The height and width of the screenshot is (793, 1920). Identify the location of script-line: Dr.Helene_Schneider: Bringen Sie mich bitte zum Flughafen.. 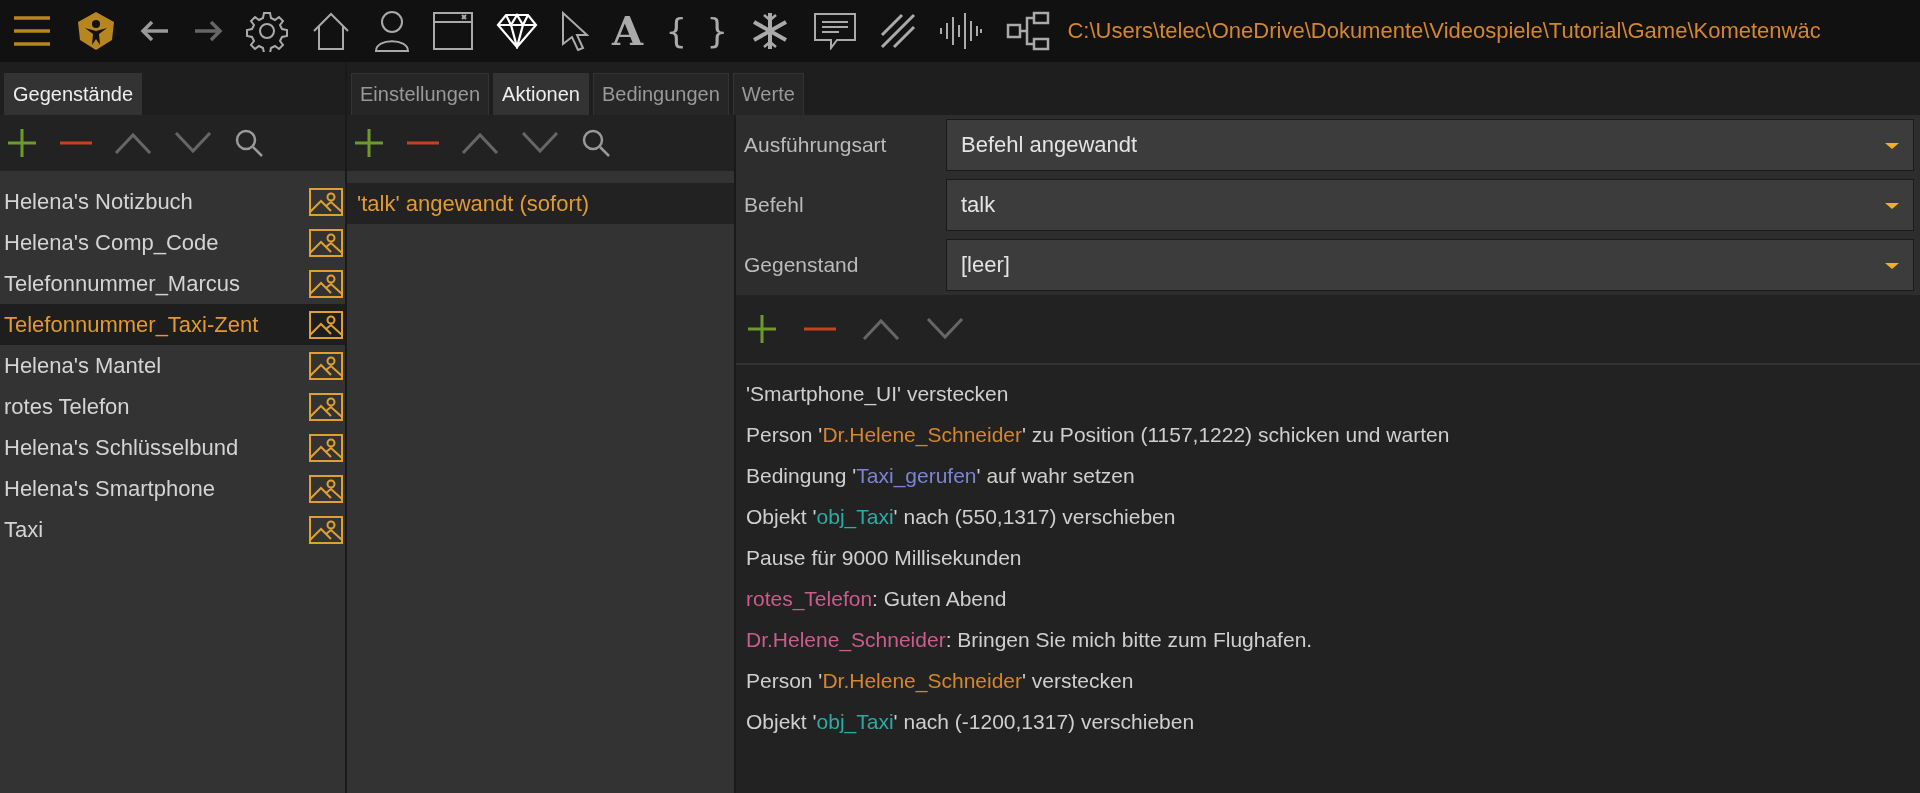
(1328, 639).